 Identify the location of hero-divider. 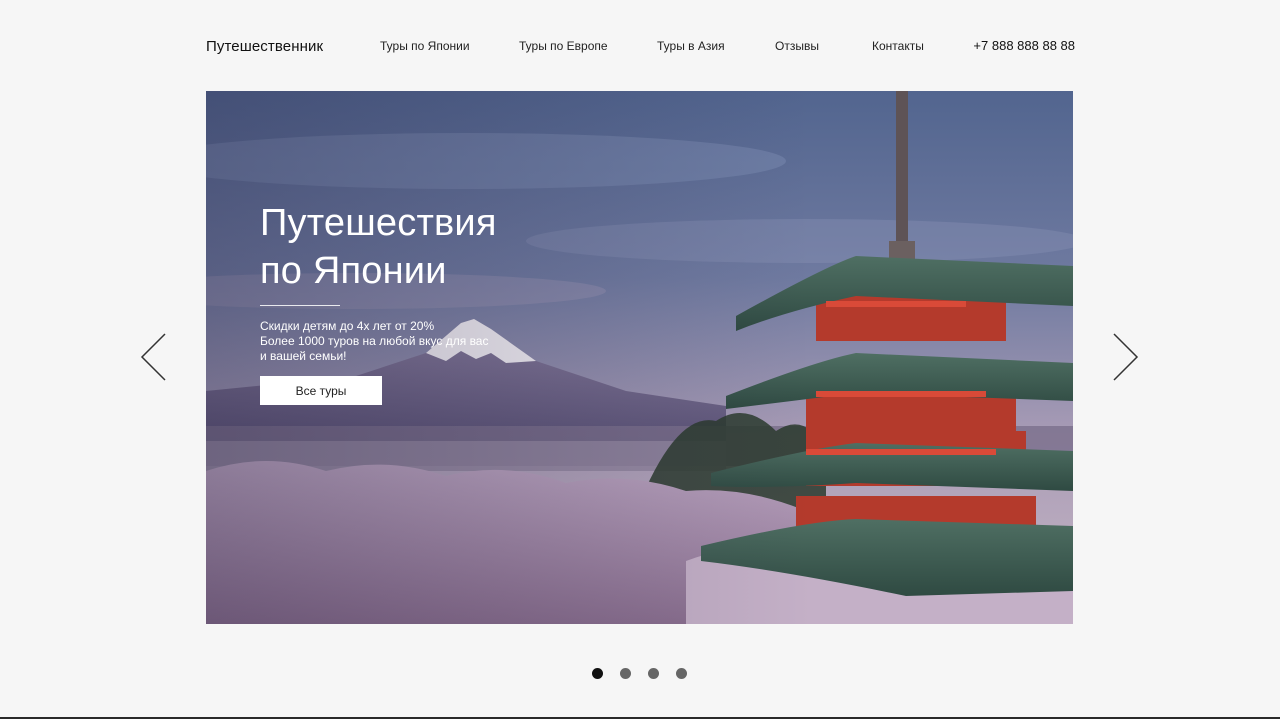
(300, 305).